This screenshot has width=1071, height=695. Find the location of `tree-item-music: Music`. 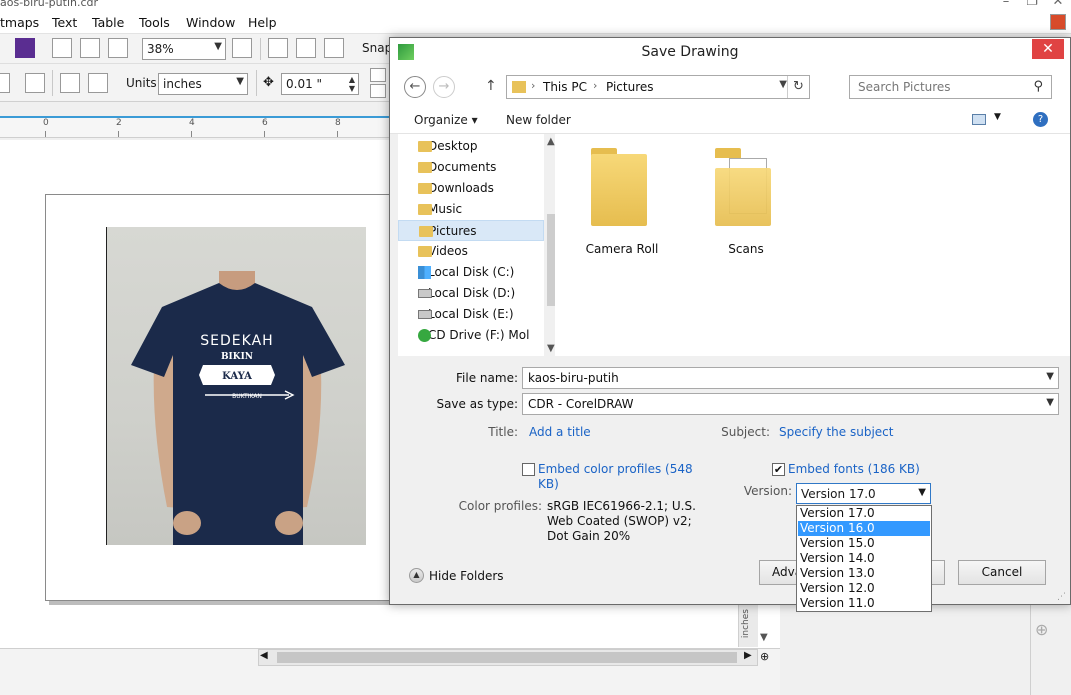

tree-item-music: Music is located at coordinates (471, 209).